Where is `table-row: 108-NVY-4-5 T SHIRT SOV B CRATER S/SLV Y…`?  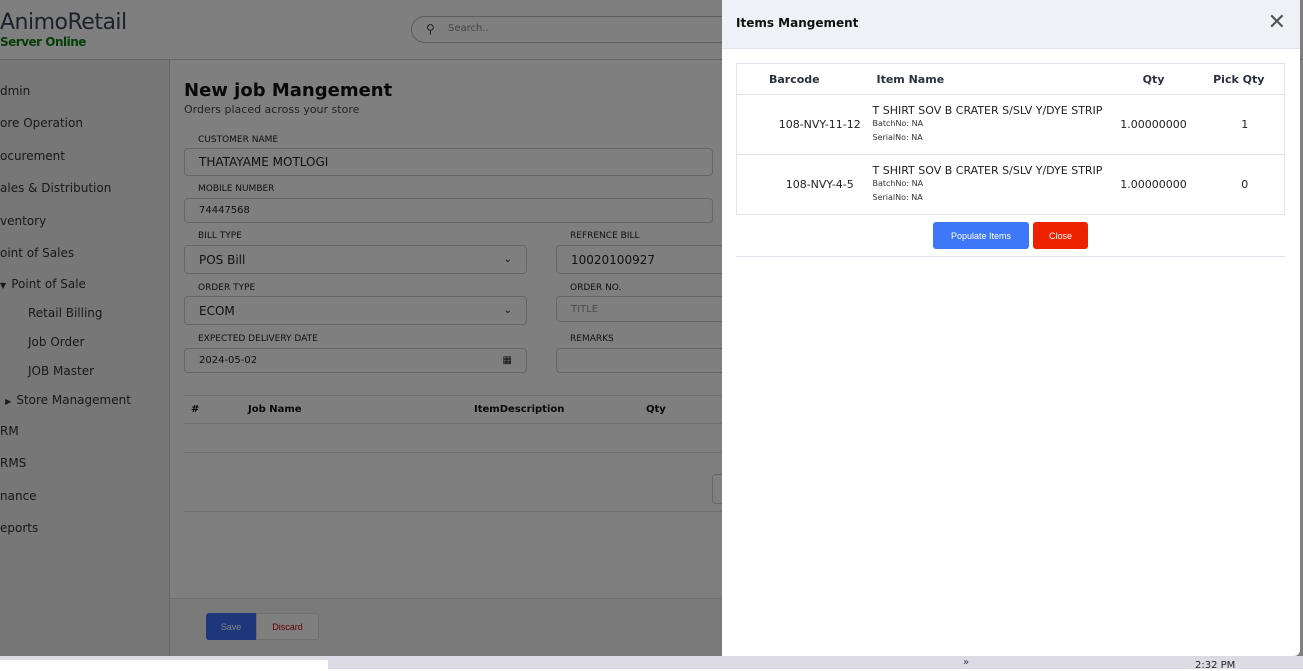 table-row: 108-NVY-4-5 T SHIRT SOV B CRATER S/SLV Y… is located at coordinates (1010, 184).